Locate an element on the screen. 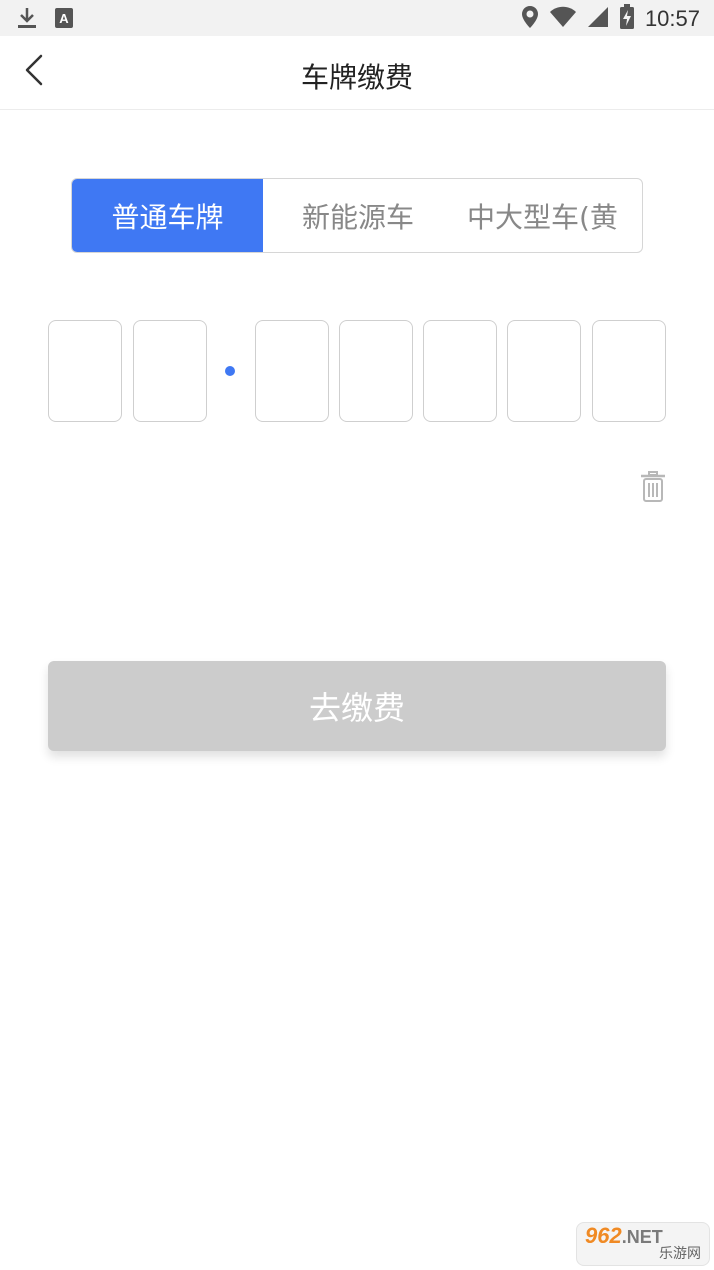 The image size is (714, 1270). trash-icon is located at coordinates (653, 489).